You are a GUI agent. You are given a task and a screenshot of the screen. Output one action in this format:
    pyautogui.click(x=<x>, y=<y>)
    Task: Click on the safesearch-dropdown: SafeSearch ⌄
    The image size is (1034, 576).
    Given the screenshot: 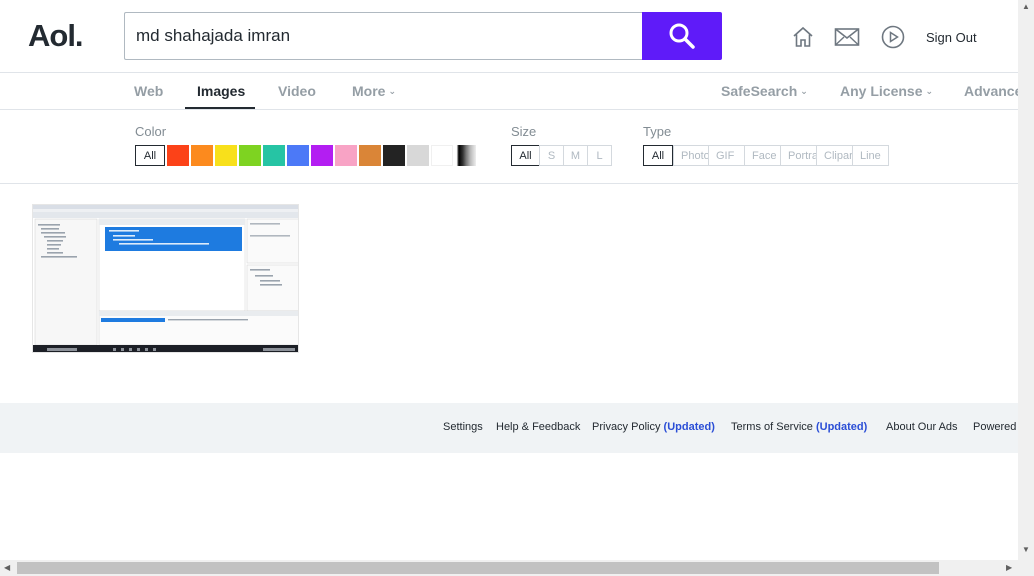 What is the action you would take?
    pyautogui.click(x=764, y=91)
    